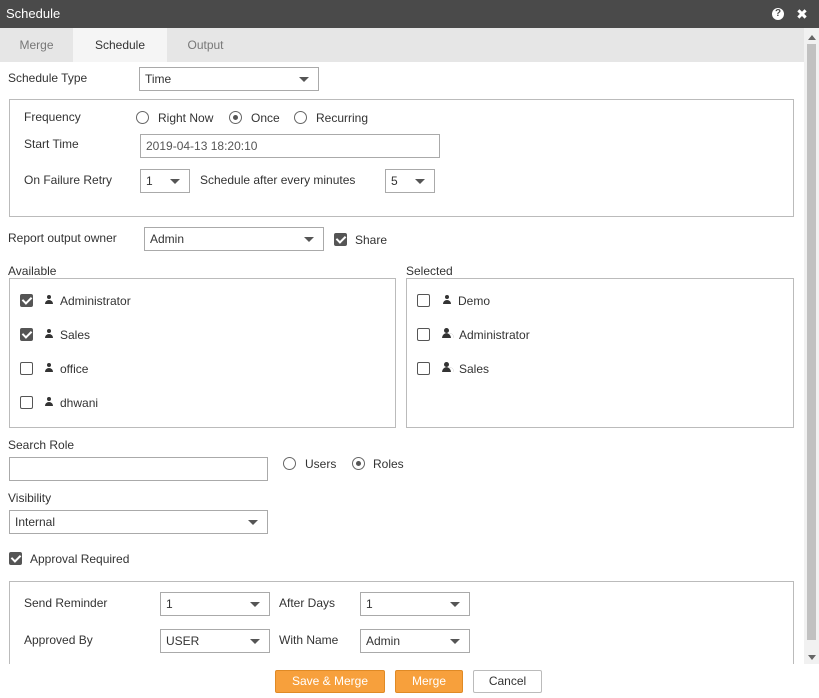  I want to click on scrollbar, so click(811, 346).